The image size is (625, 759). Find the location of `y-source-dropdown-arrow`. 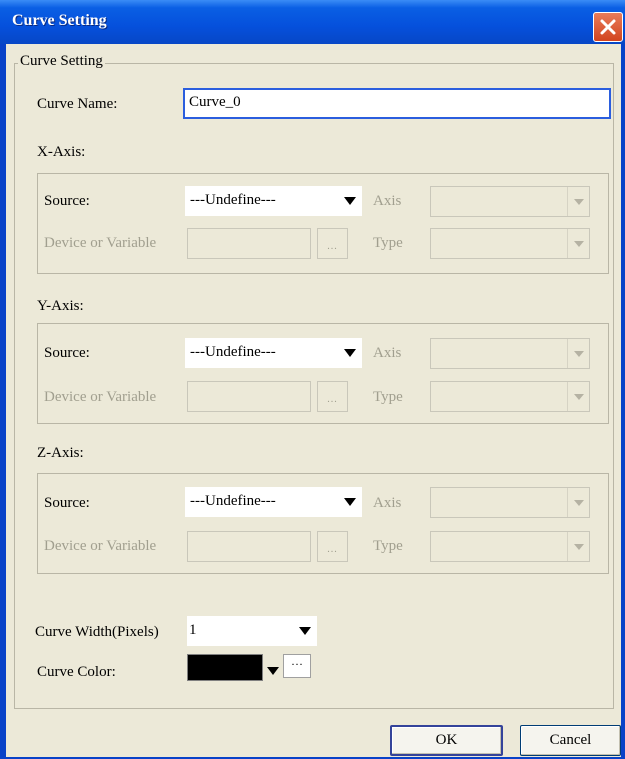

y-source-dropdown-arrow is located at coordinates (350, 353).